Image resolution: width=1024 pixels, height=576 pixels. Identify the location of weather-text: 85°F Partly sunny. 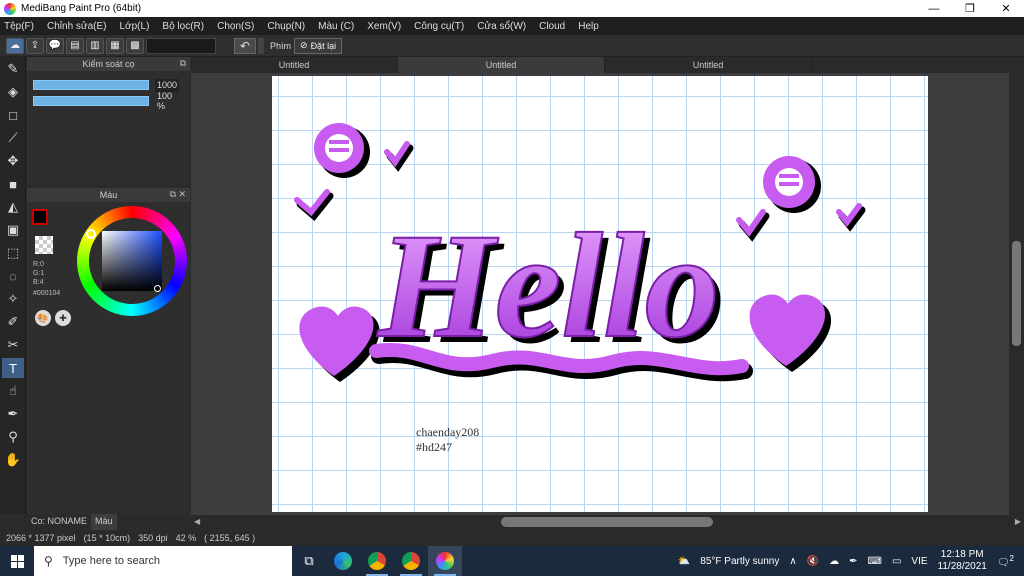
(739, 561).